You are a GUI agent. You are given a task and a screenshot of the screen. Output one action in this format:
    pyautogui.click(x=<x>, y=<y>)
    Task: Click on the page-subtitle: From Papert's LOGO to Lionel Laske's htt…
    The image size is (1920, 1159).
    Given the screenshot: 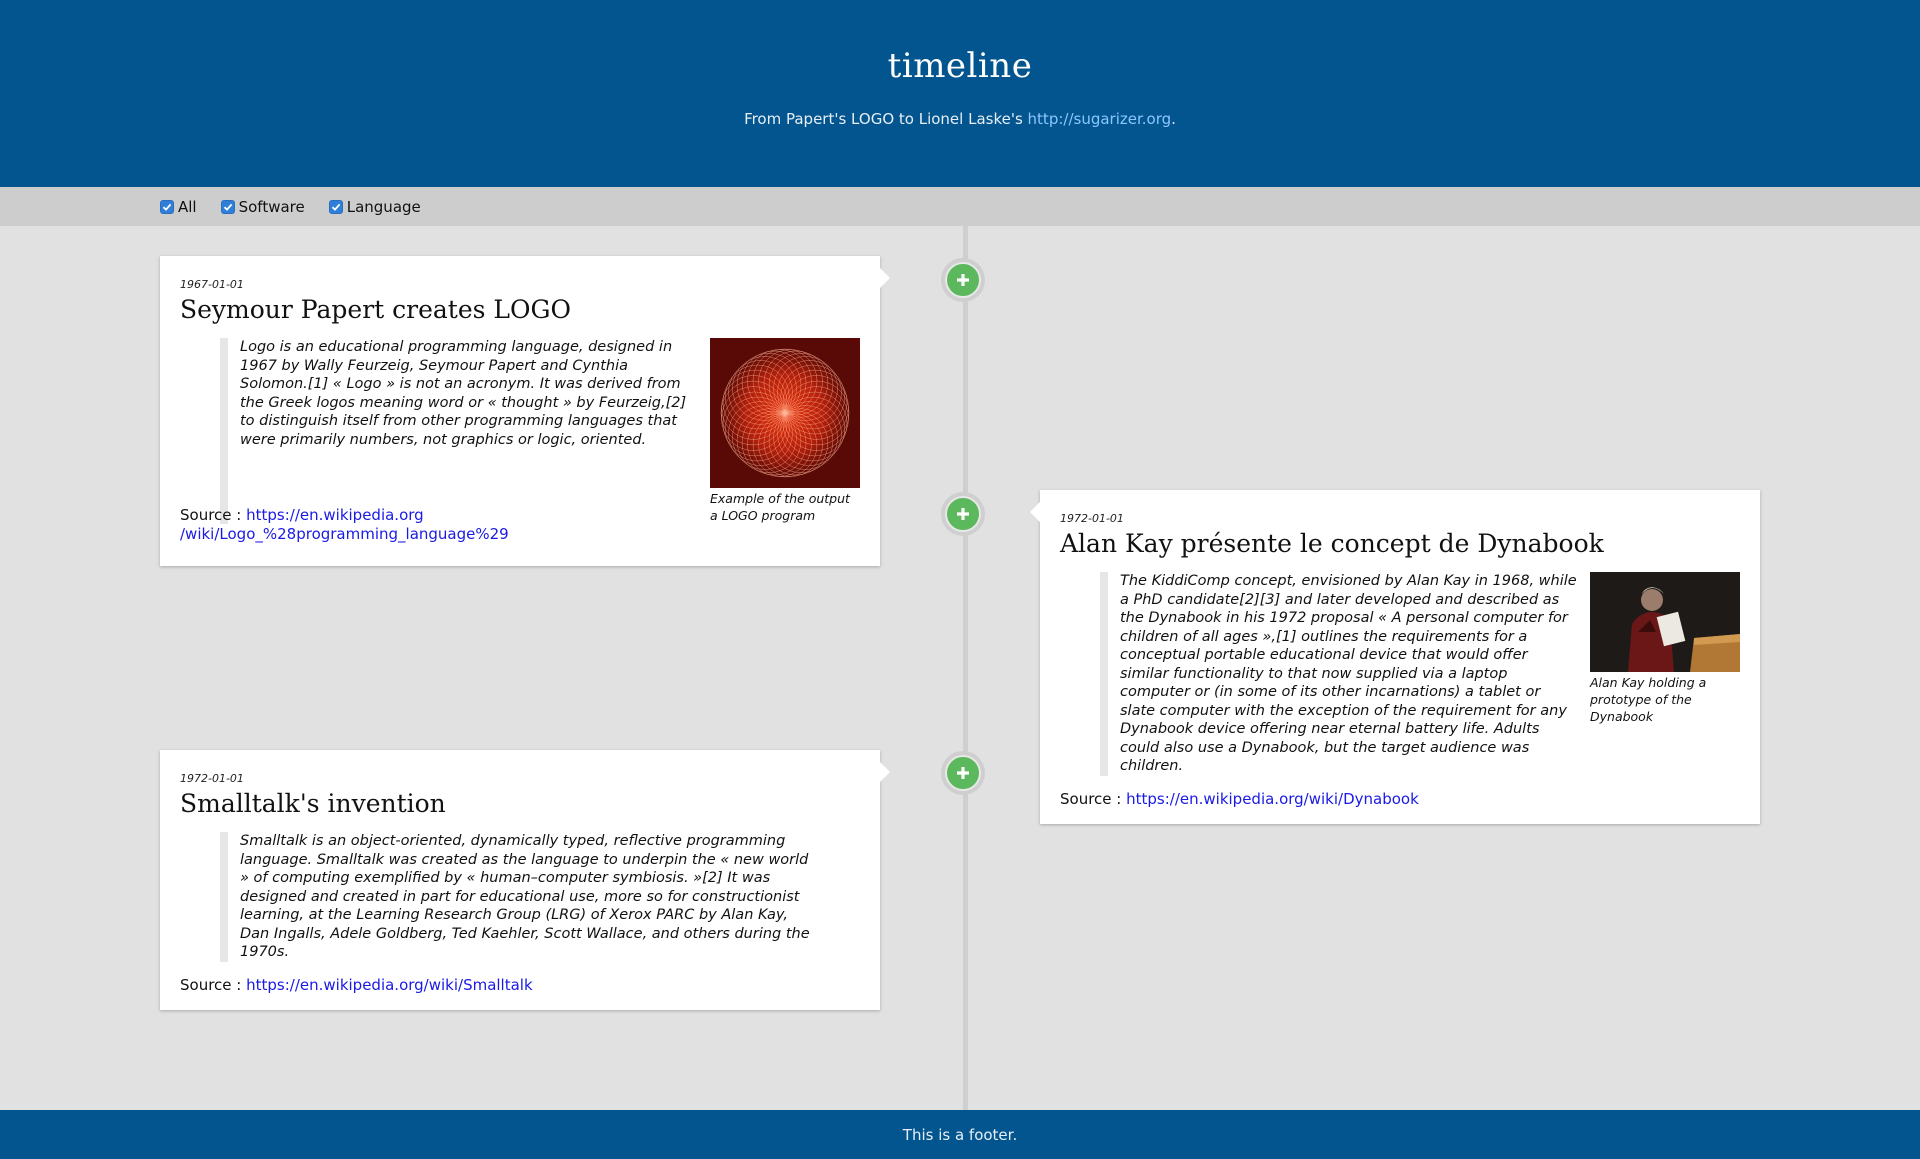 What is the action you would take?
    pyautogui.click(x=960, y=119)
    